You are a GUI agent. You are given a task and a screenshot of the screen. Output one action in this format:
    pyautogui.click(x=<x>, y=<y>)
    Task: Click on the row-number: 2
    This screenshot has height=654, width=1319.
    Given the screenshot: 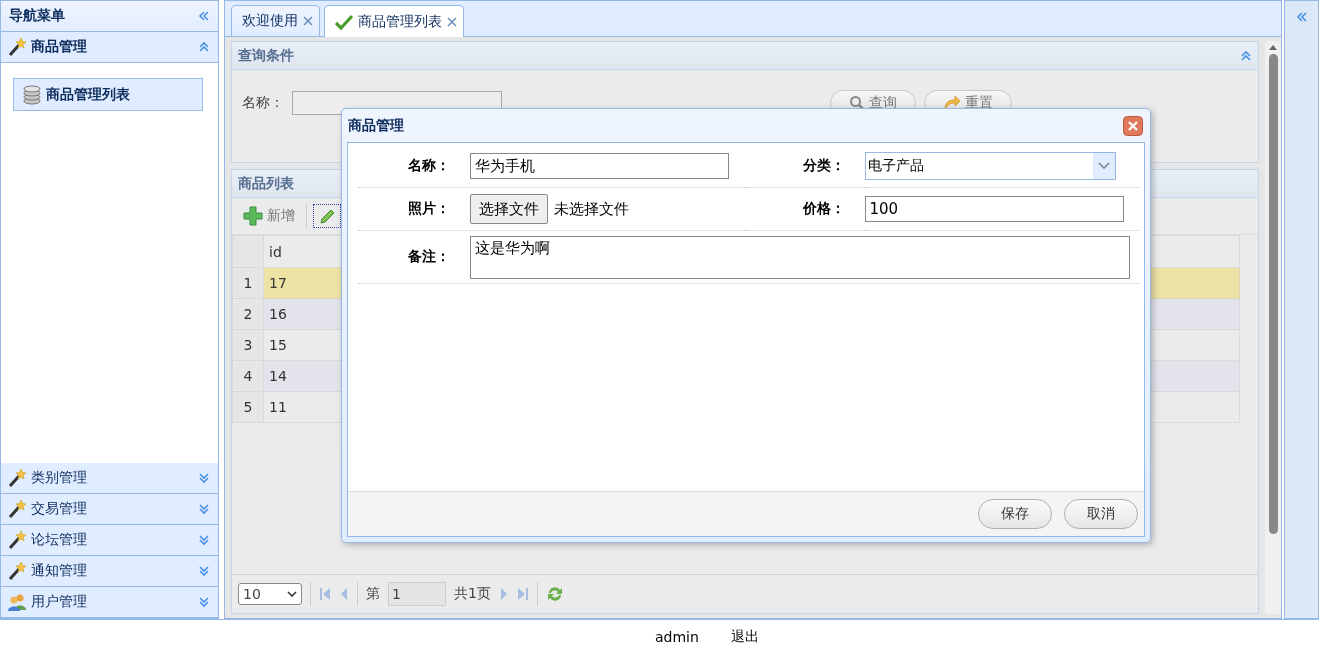 What is the action you would take?
    pyautogui.click(x=248, y=314)
    